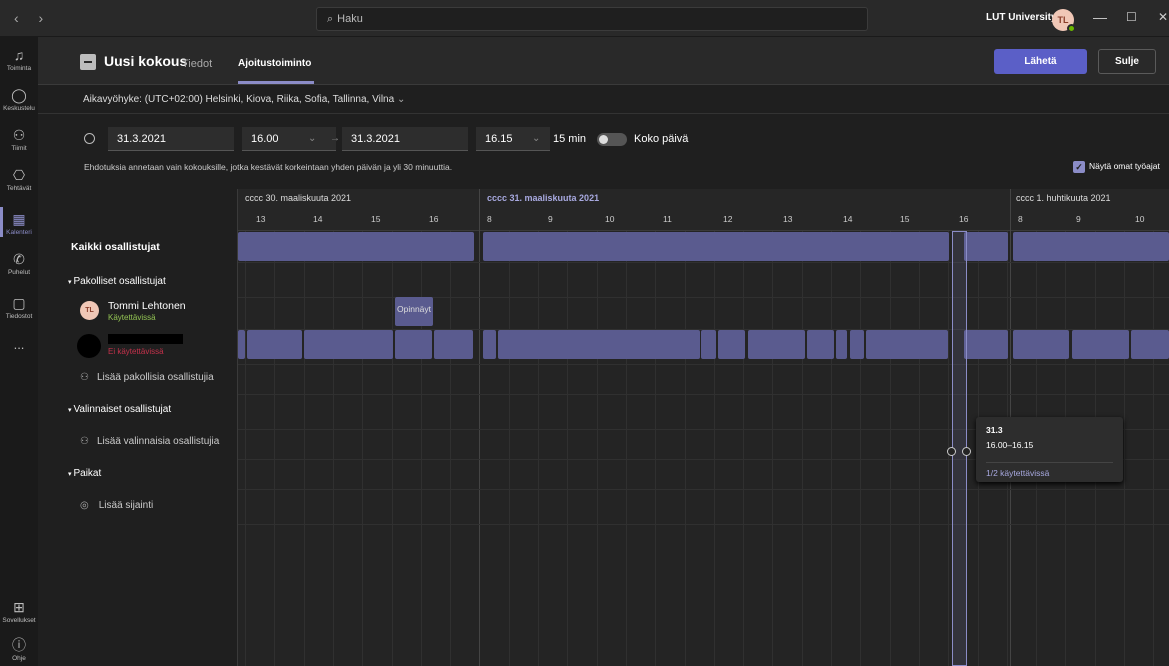  I want to click on rail-help: ⓘ Ohje, so click(19, 649).